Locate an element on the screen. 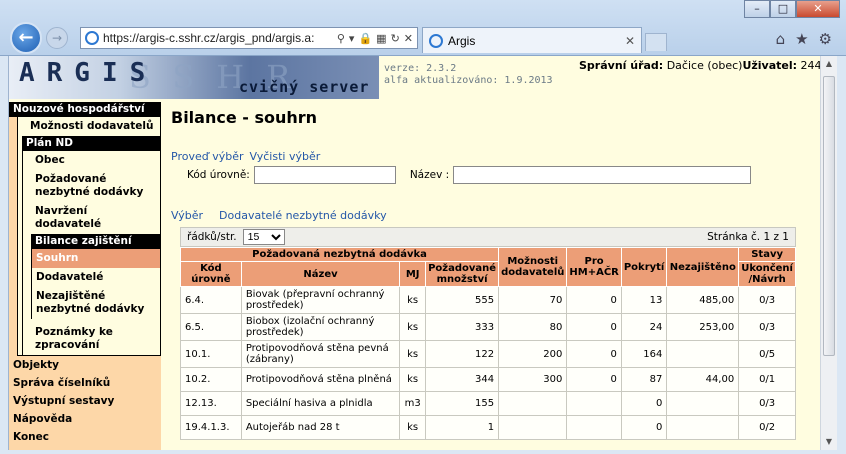 The height and width of the screenshot is (454, 846). sidebar-item-konec: Konec is located at coordinates (85, 437).